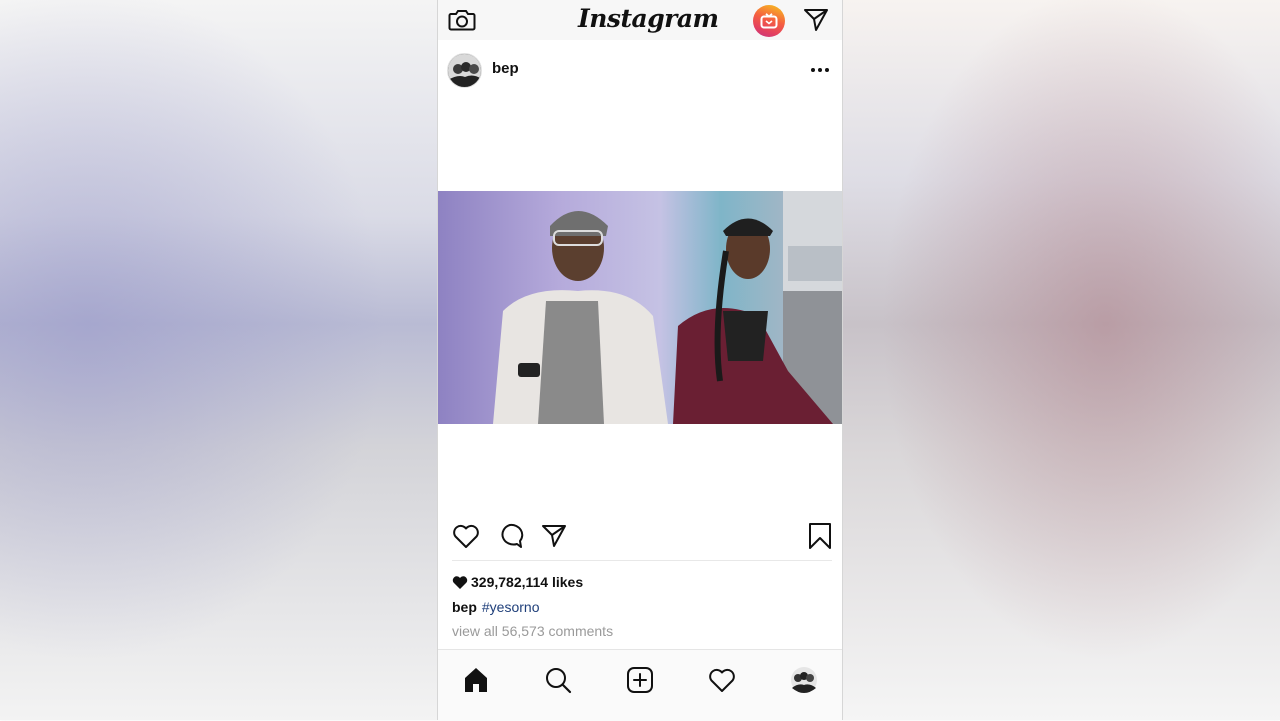 Image resolution: width=1280 pixels, height=721 pixels. What do you see at coordinates (464, 70) in the screenshot?
I see `avatar` at bounding box center [464, 70].